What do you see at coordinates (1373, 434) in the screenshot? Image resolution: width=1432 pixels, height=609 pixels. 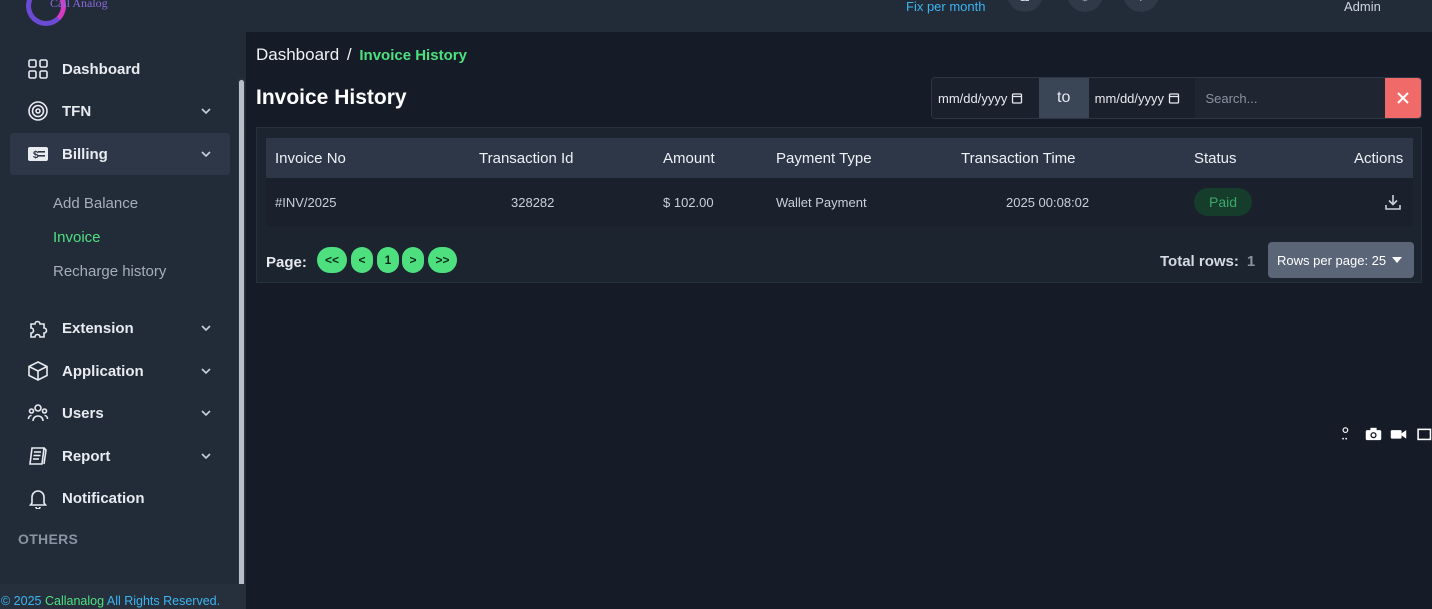 I see `camera-icon` at bounding box center [1373, 434].